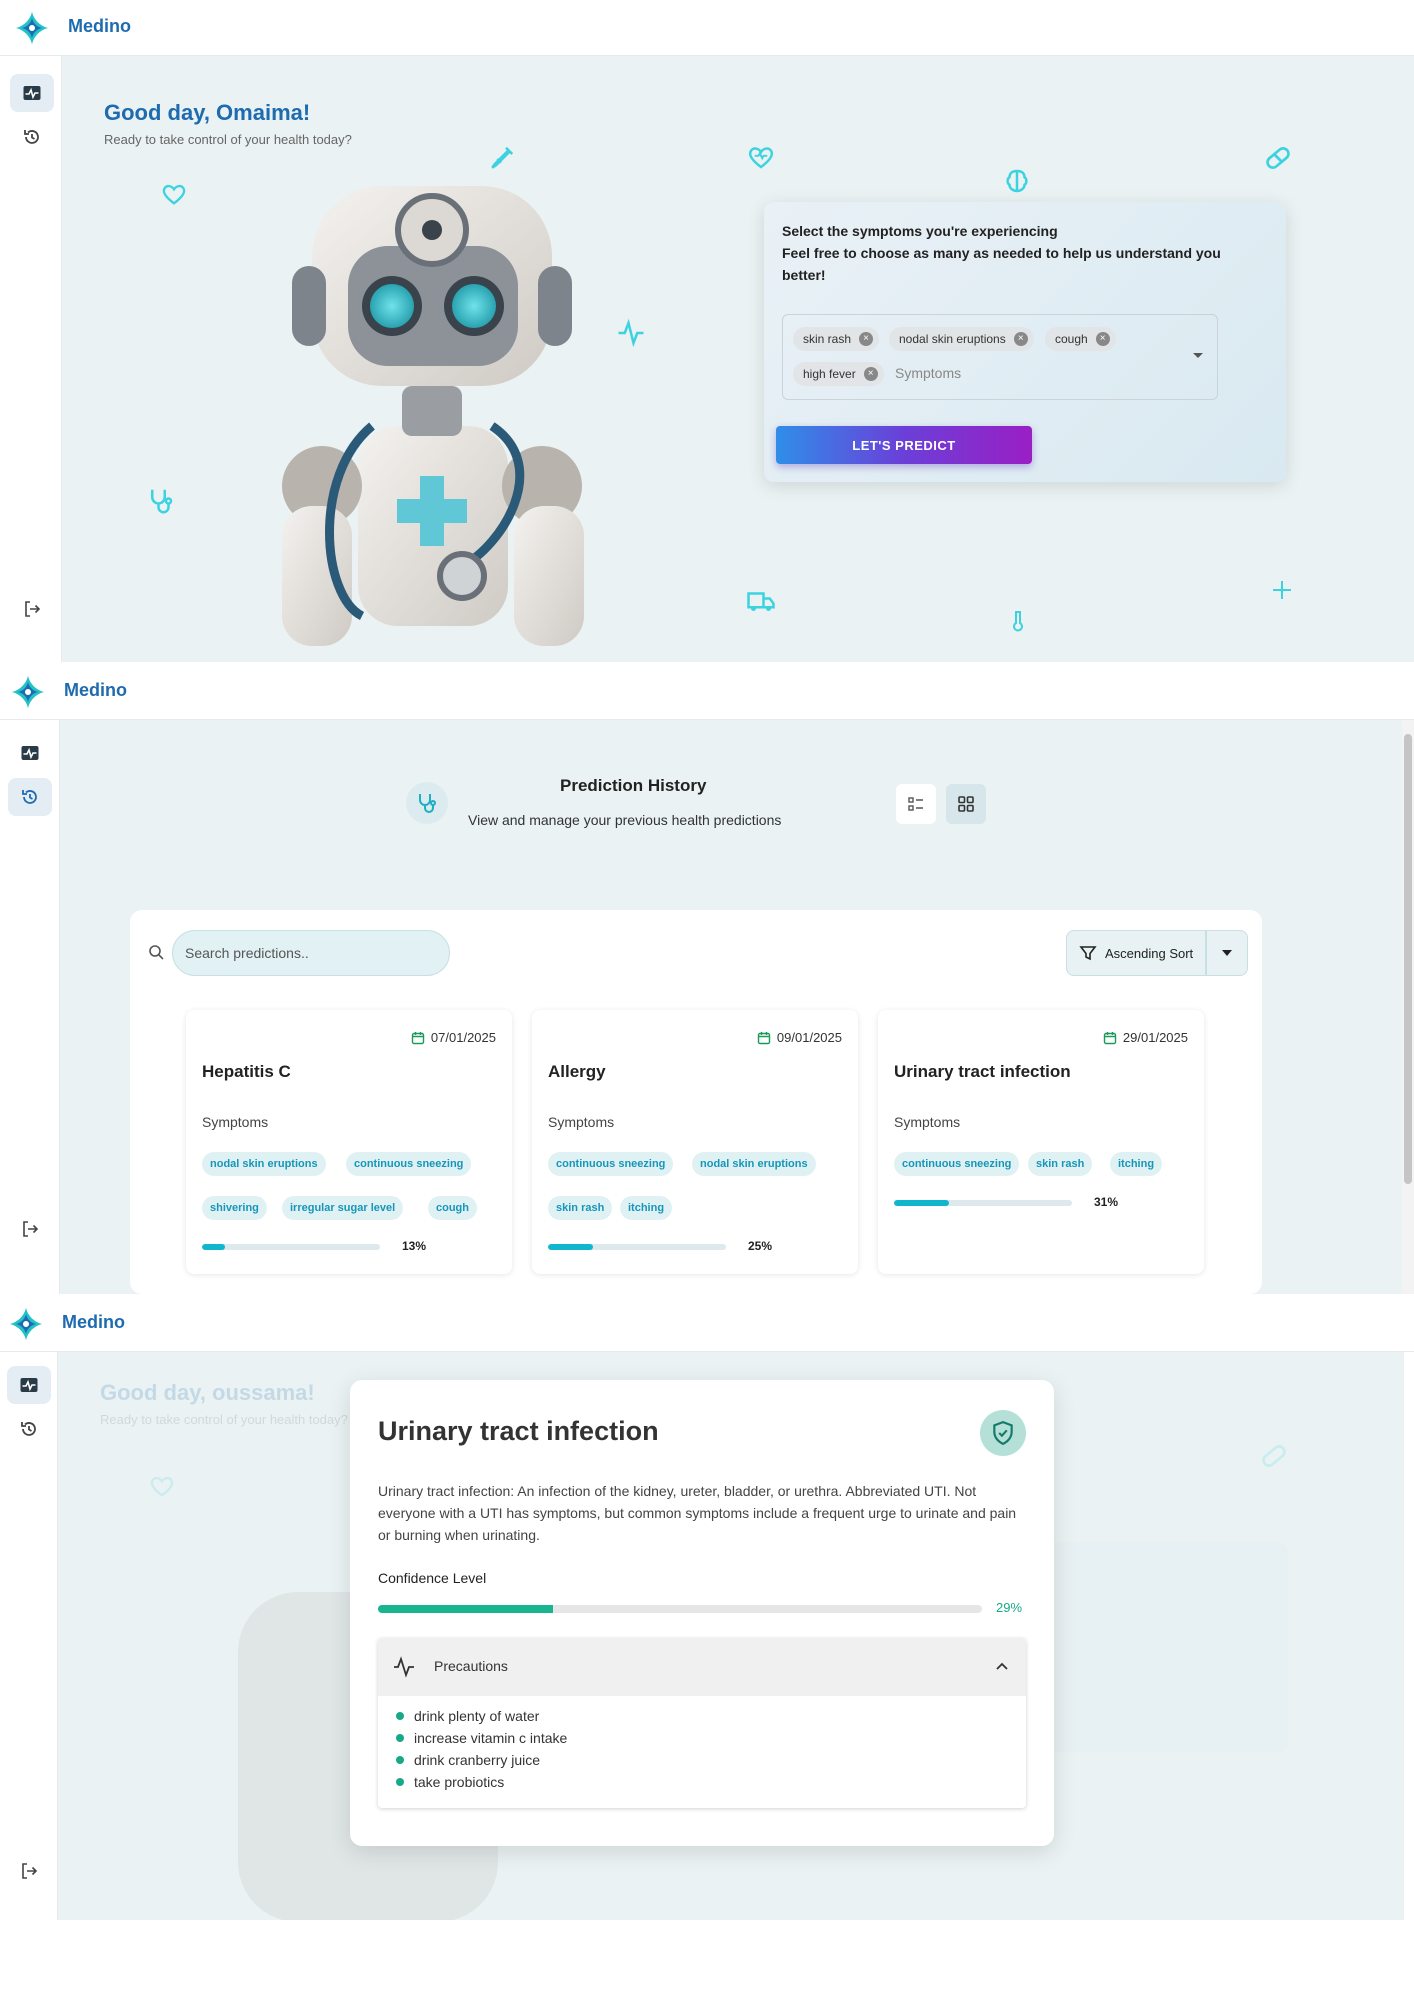  I want to click on confidence-value: 31%, so click(1106, 1202).